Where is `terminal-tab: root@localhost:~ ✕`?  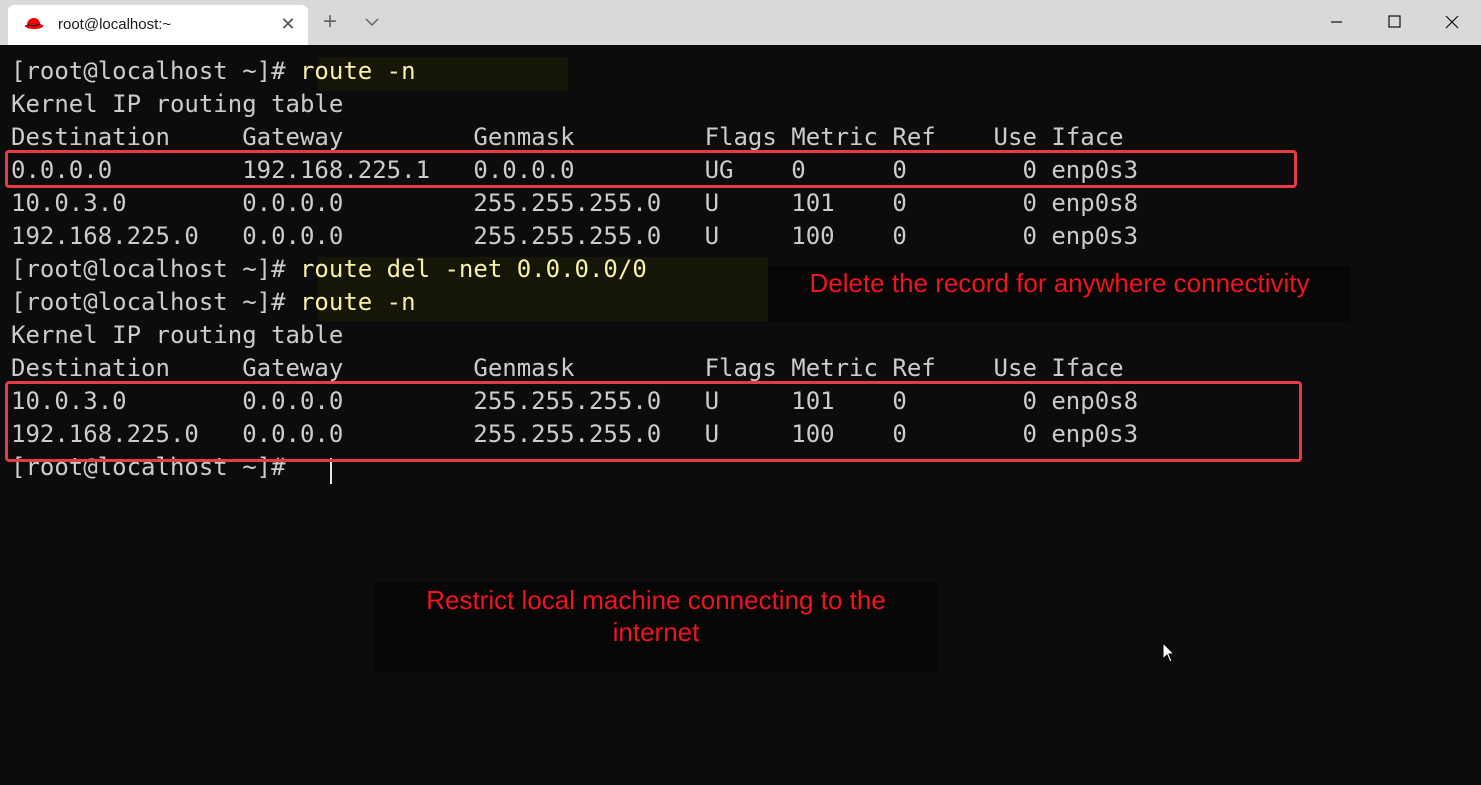
terminal-tab: root@localhost:~ ✕ is located at coordinates (158, 25).